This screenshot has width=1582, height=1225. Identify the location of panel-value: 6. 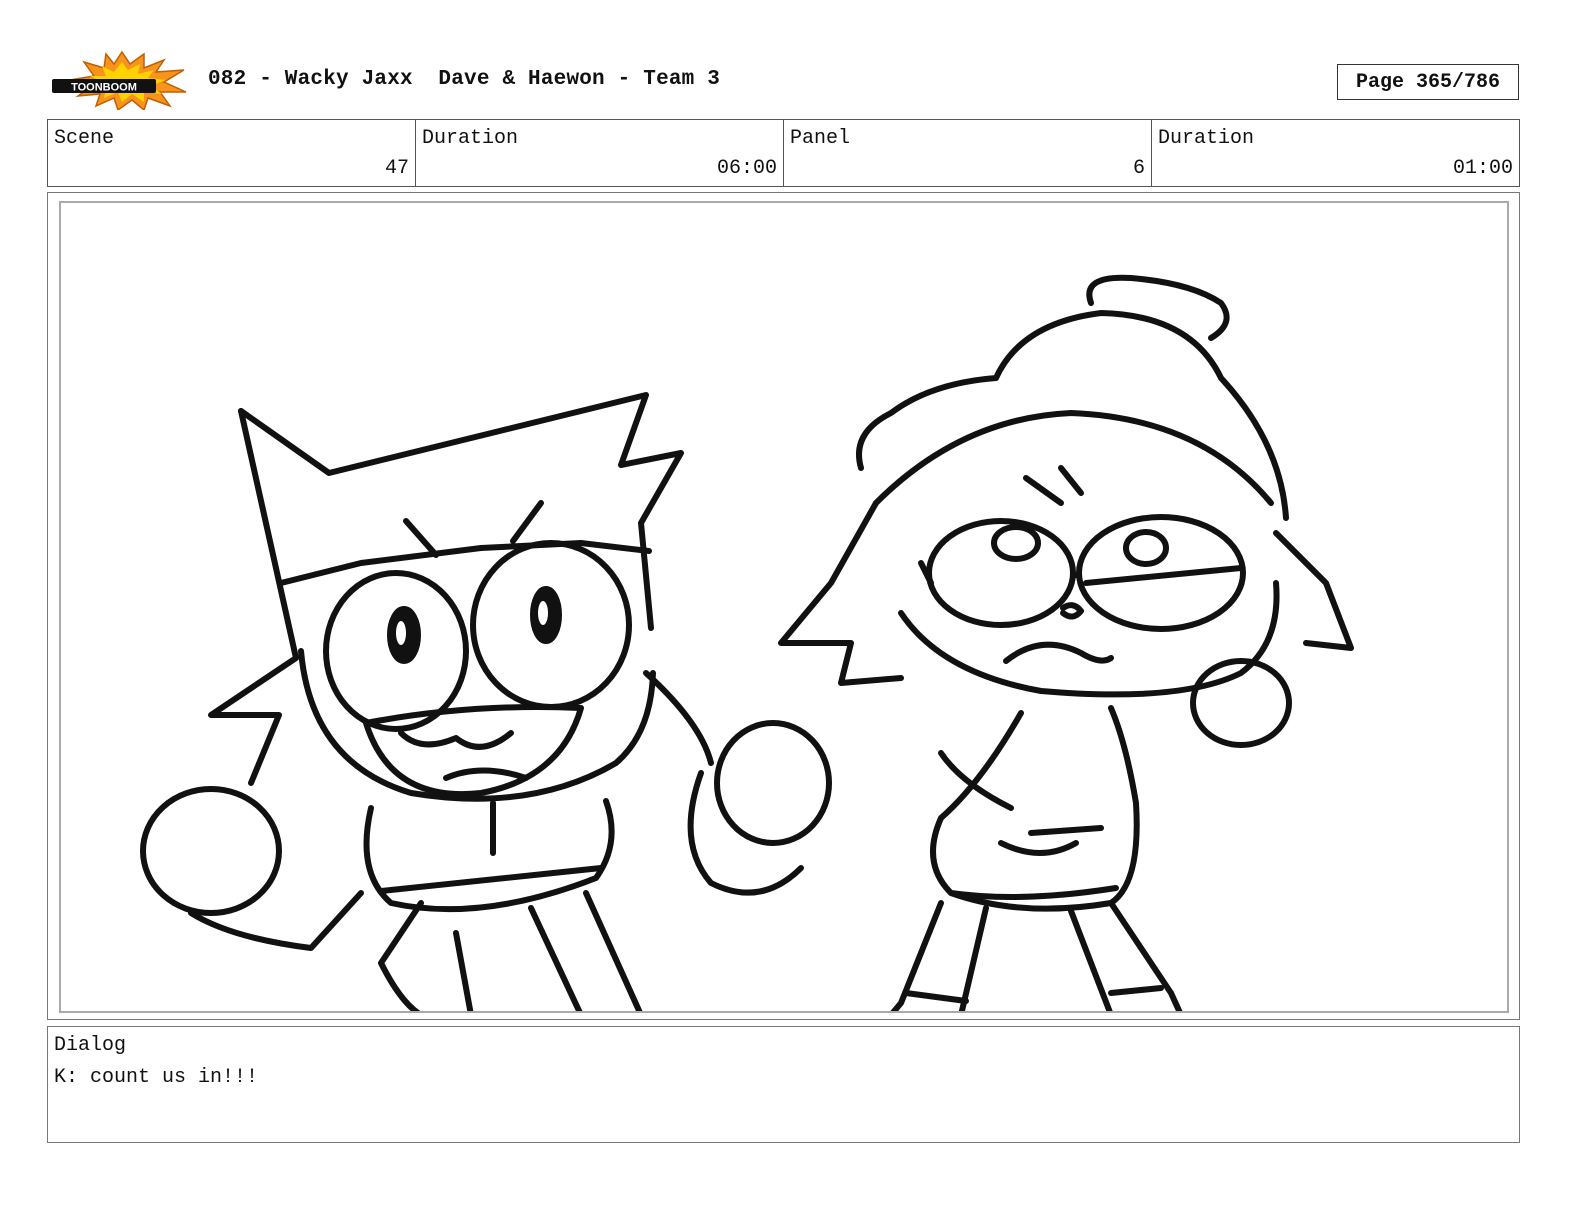
(1138, 168).